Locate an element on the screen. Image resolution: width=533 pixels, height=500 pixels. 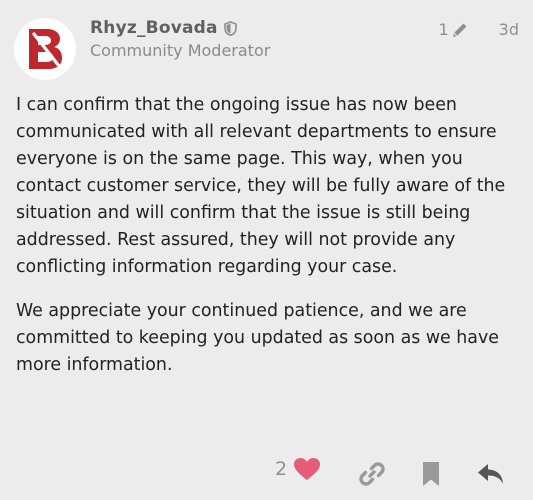
post-meta: 1 3d is located at coordinates (478, 29).